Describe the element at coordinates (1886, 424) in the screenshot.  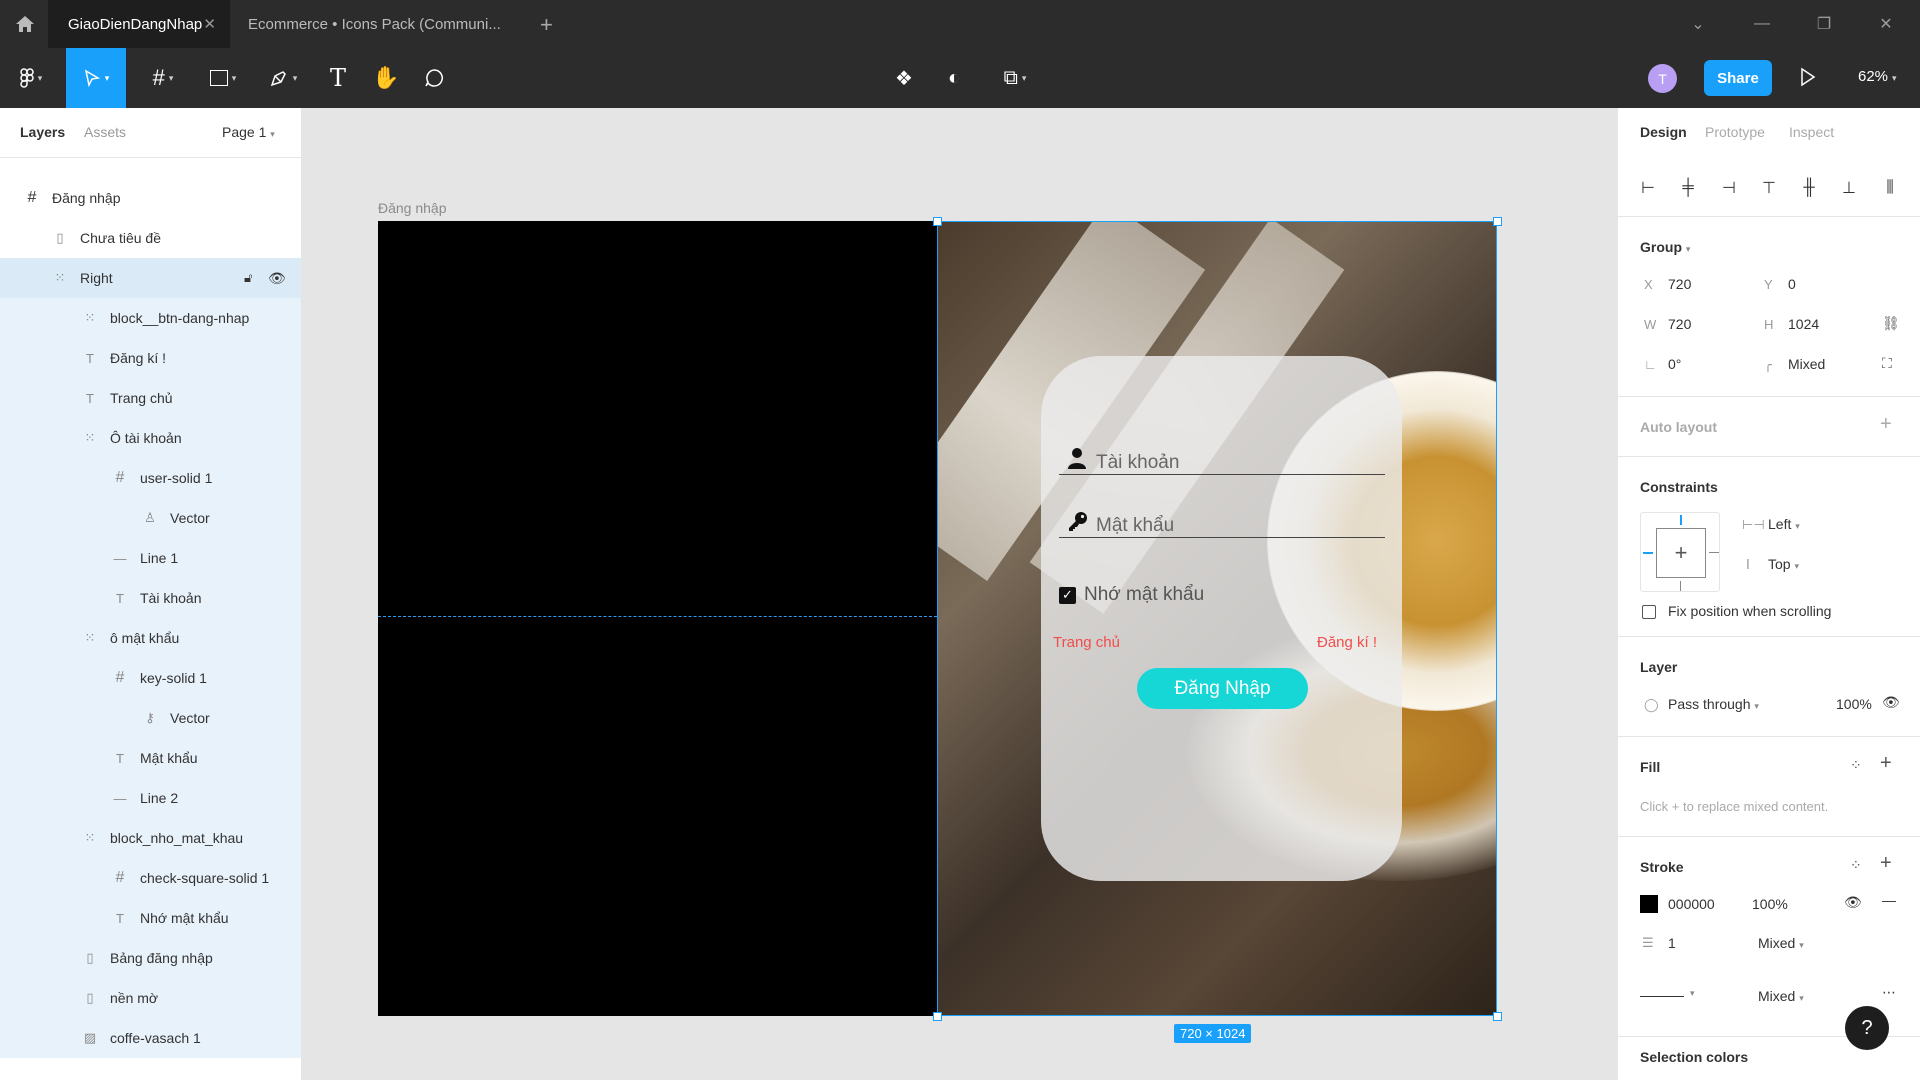
I see `add-auto-layout-icon: +` at that location.